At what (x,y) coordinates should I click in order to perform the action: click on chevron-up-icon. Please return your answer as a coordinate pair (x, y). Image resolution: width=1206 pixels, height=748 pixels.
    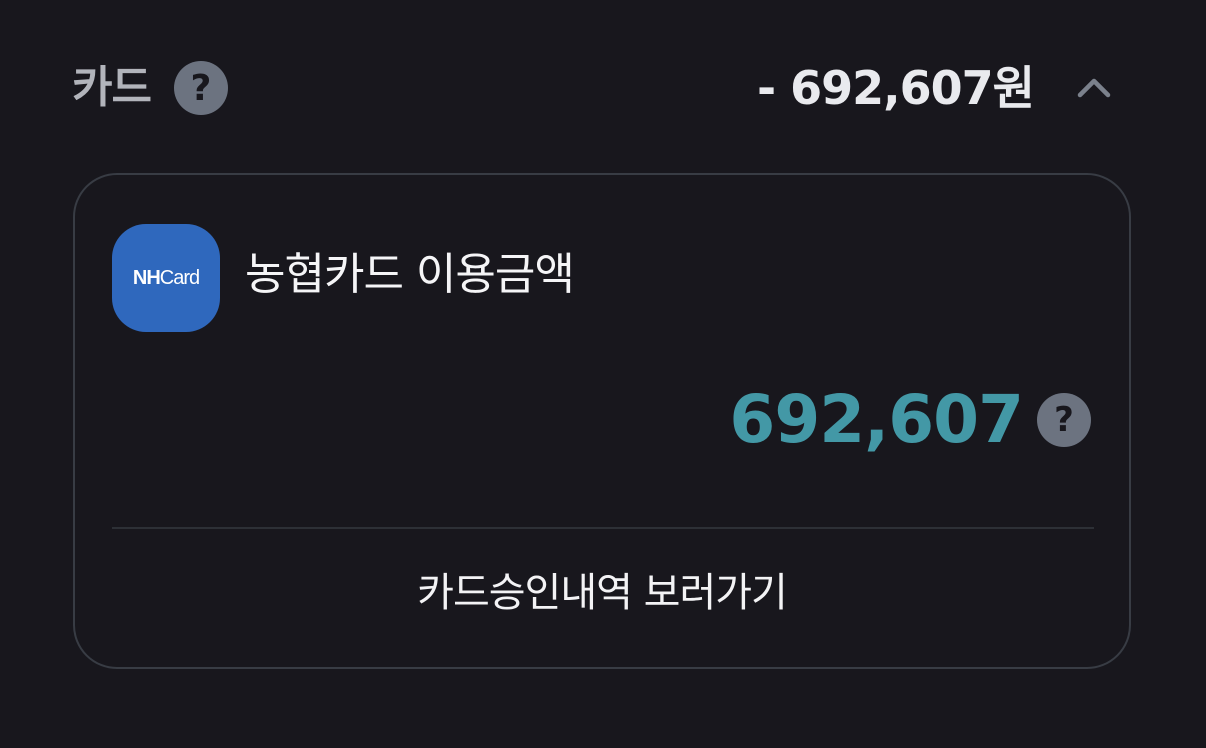
    Looking at the image, I should click on (1094, 88).